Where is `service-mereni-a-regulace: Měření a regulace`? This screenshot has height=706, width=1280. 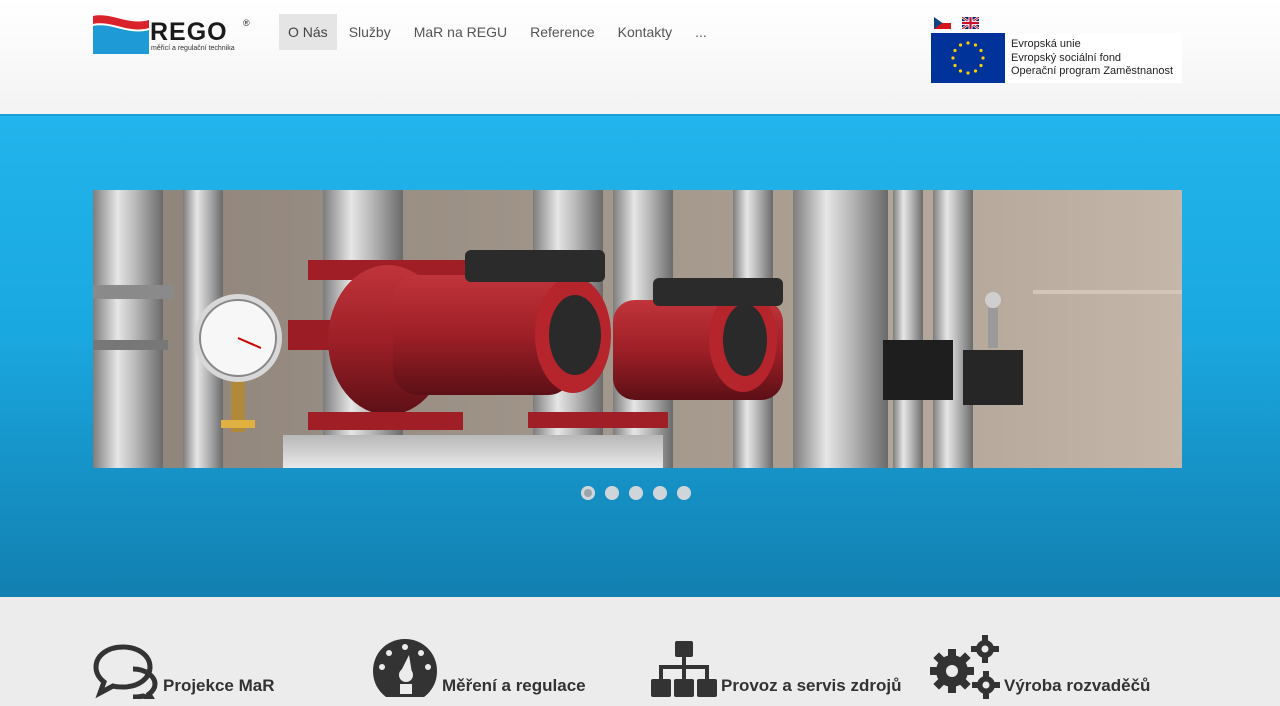
service-mereni-a-regulace: Měření a regulace is located at coordinates (479, 668).